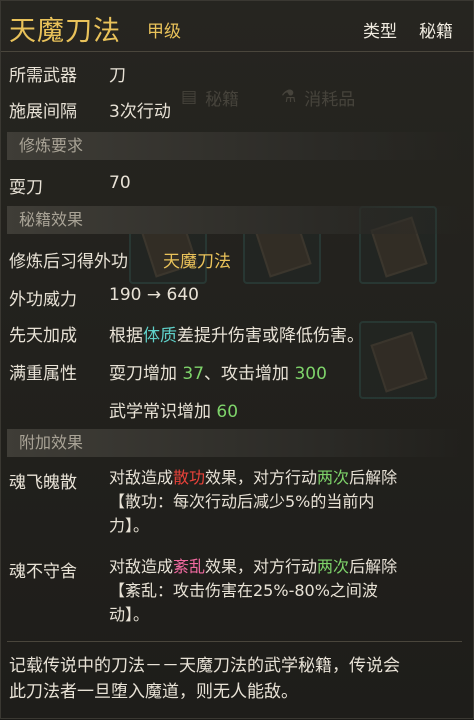 This screenshot has height=720, width=474. Describe the element at coordinates (330, 99) in the screenshot. I see `tab-consumables-label: 消耗品` at that location.